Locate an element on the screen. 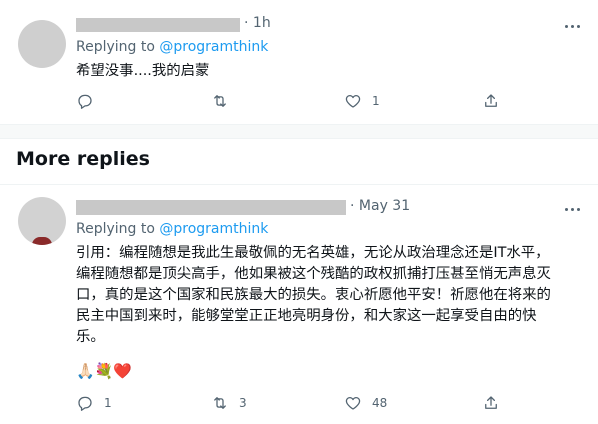 Image resolution: width=598 pixels, height=424 pixels. timestamp: · 1h is located at coordinates (257, 23).